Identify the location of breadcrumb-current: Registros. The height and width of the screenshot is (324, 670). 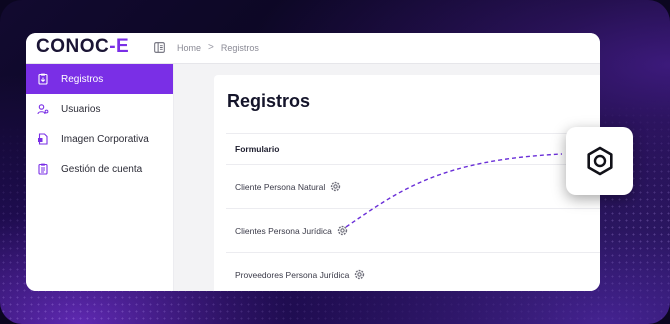
(239, 47).